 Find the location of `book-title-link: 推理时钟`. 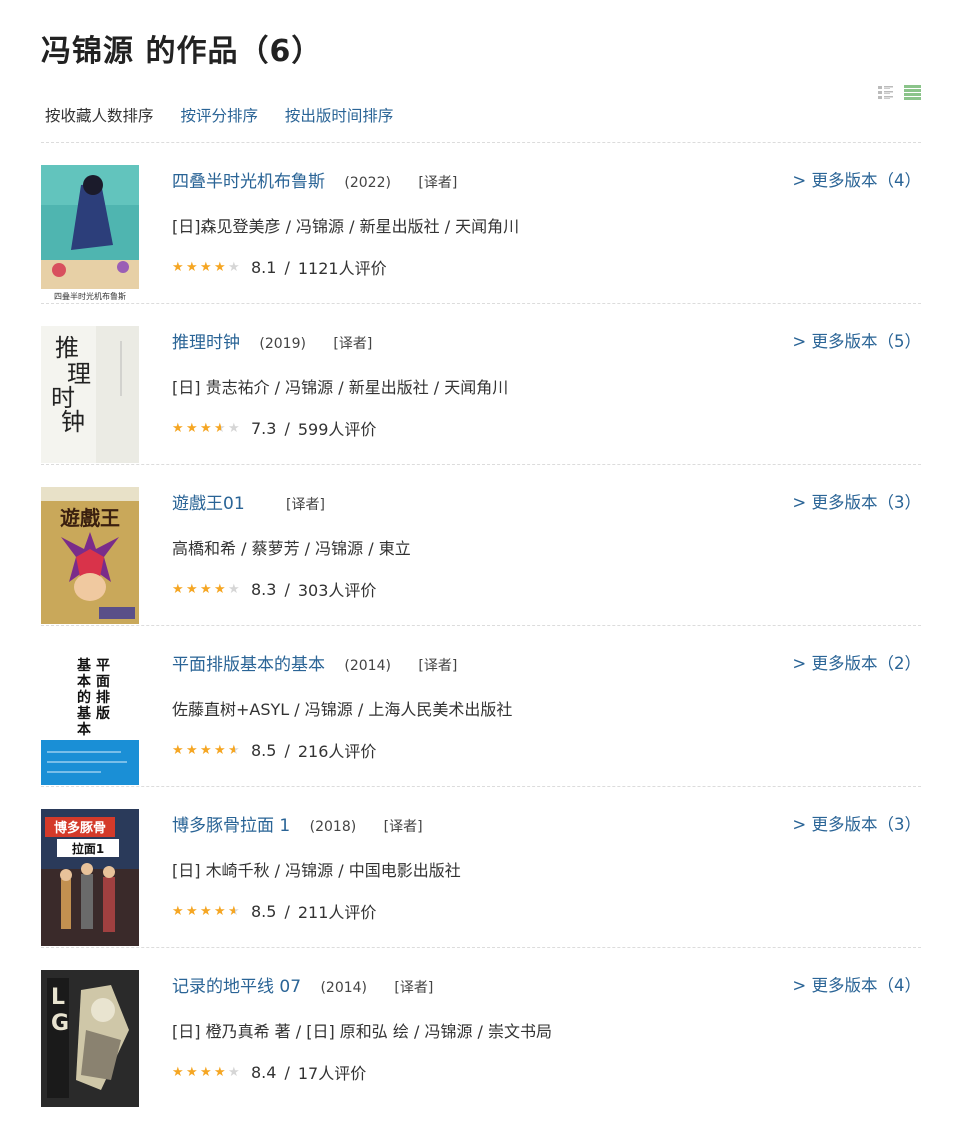

book-title-link: 推理时钟 is located at coordinates (206, 343).